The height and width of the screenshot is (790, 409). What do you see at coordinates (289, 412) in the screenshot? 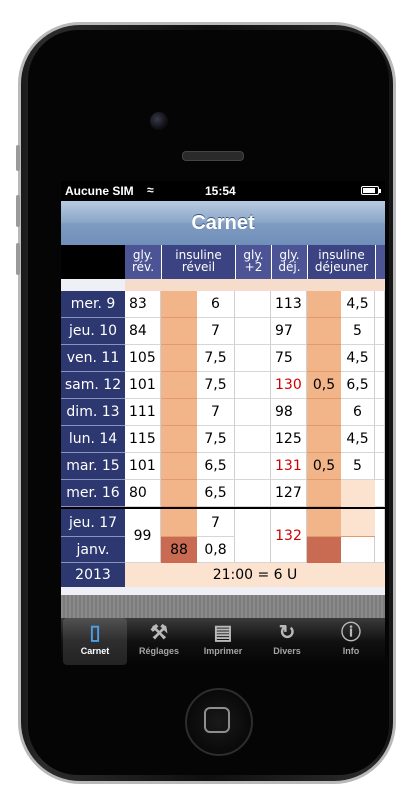
I see `gly-dej-cell: 98` at bounding box center [289, 412].